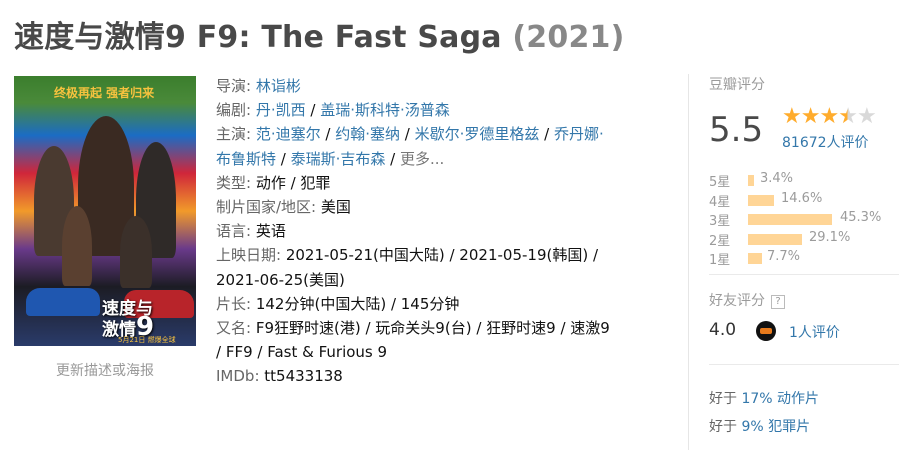  I want to click on aka-row: 又名: F9狂野时速(港) / 玩命关头9(台) / 狂野时速9 / 速激9, so click(413, 328).